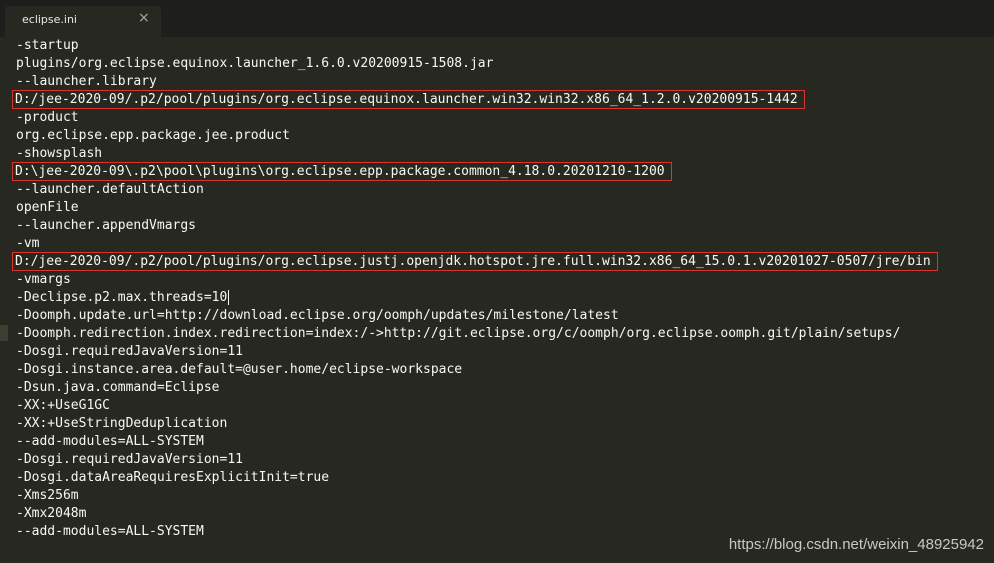  What do you see at coordinates (476, 514) in the screenshot?
I see `editor-line: -Xmx2048m` at bounding box center [476, 514].